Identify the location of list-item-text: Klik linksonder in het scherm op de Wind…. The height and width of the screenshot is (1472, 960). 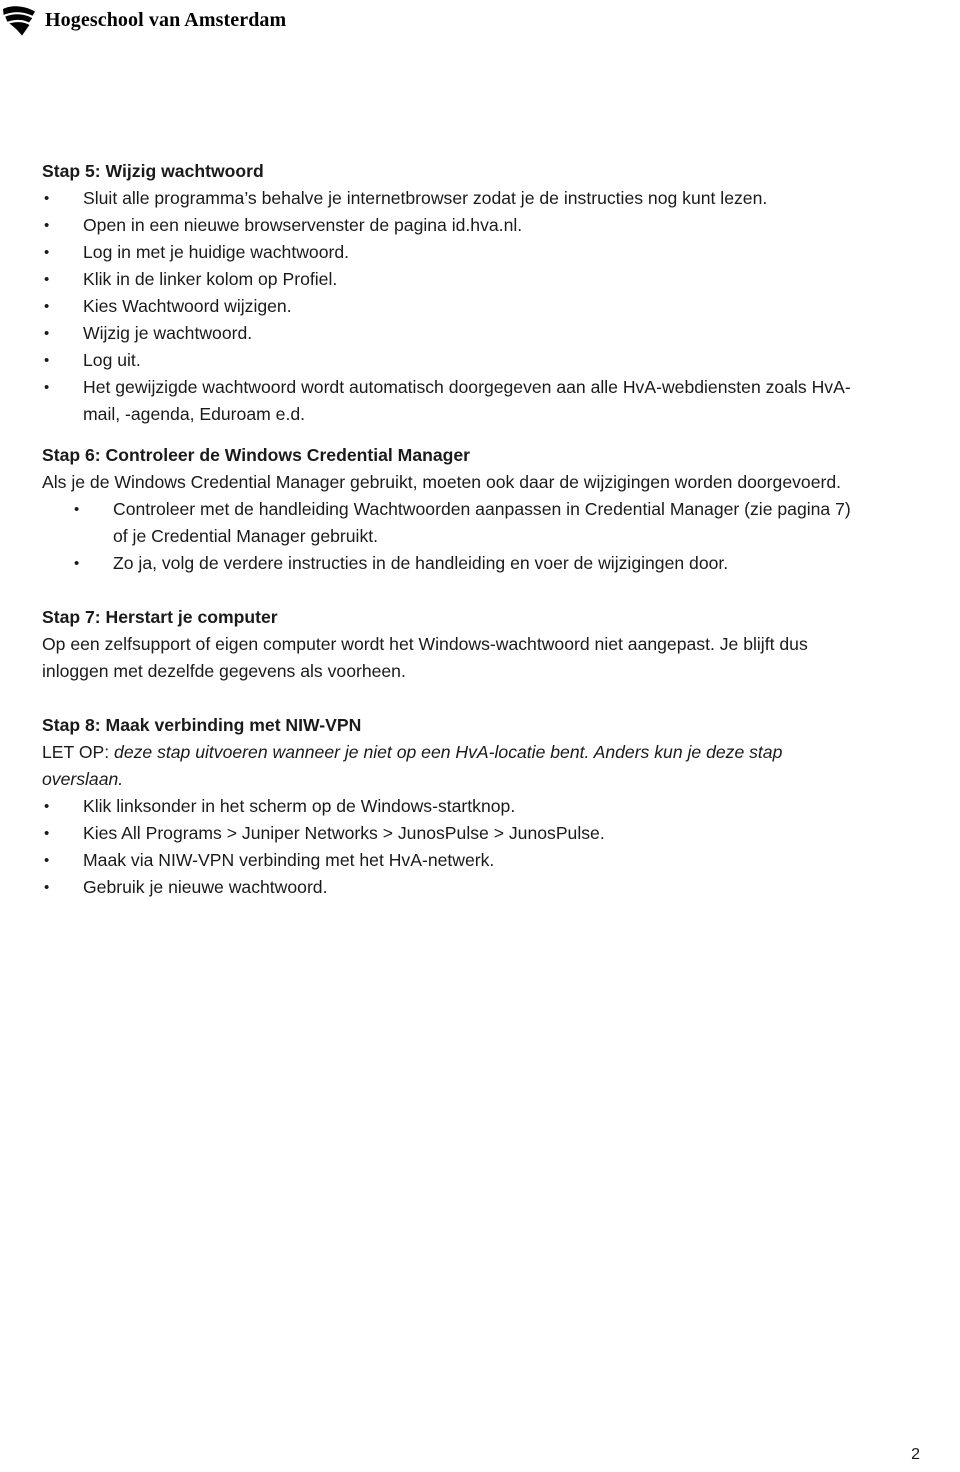
(299, 806).